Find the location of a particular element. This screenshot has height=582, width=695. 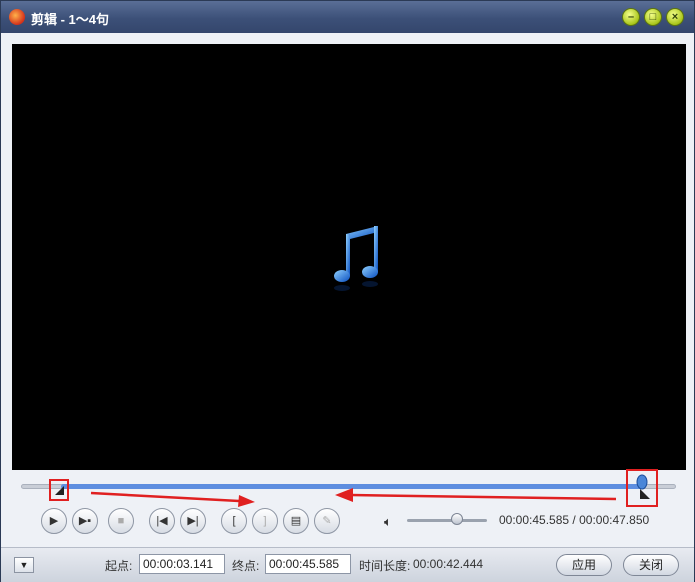

add-clip-icon: ▤ is located at coordinates (296, 521).